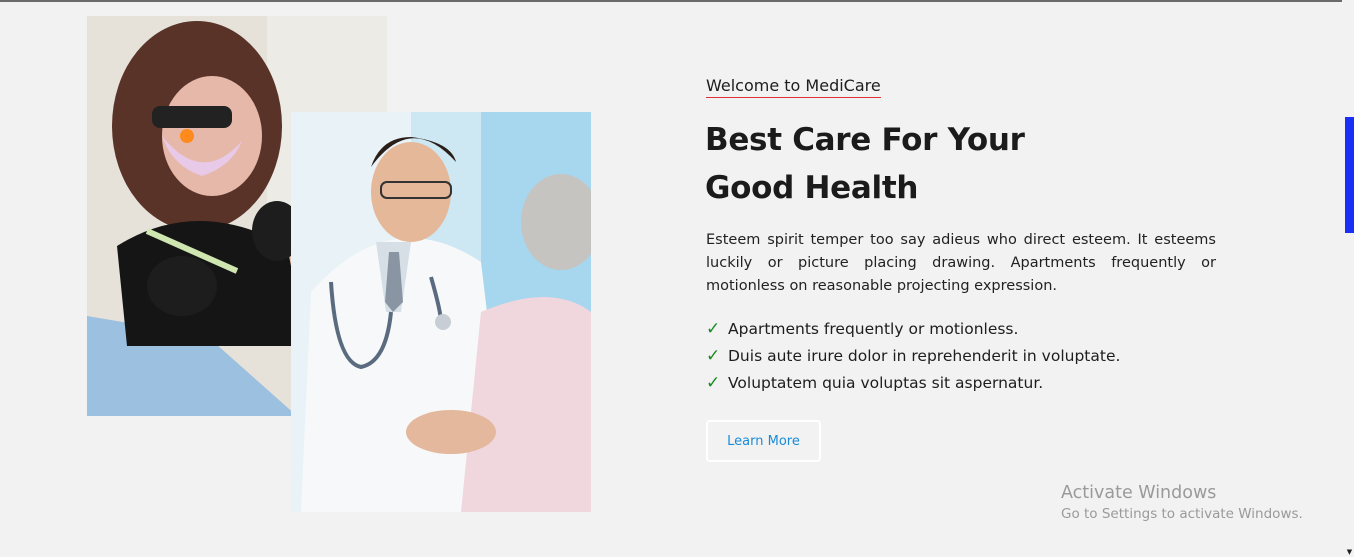 This screenshot has height=557, width=1354. What do you see at coordinates (1349, 175) in the screenshot?
I see `scrollbar-thumb` at bounding box center [1349, 175].